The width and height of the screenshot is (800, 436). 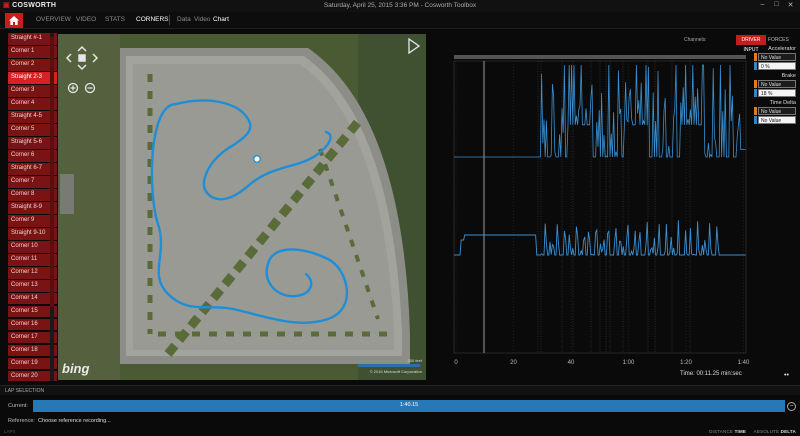 What do you see at coordinates (571, 363) in the screenshot?
I see `x-tick-label: 40` at bounding box center [571, 363].